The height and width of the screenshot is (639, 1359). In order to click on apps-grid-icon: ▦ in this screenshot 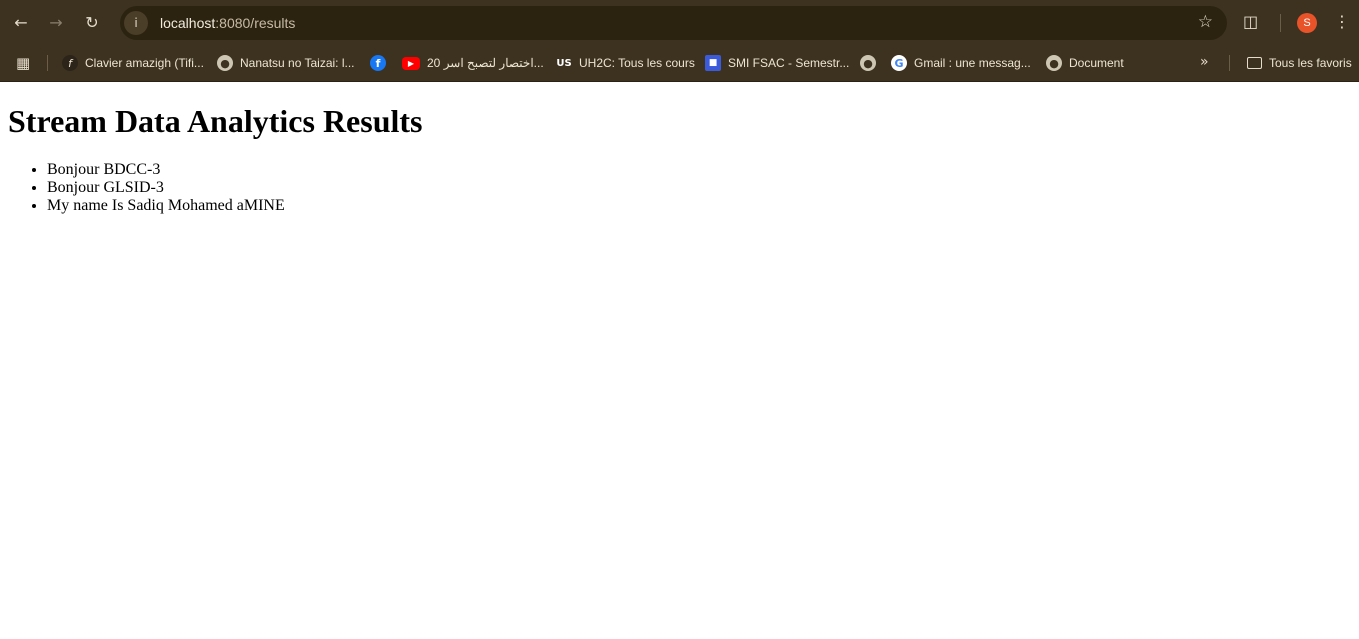, I will do `click(23, 63)`.